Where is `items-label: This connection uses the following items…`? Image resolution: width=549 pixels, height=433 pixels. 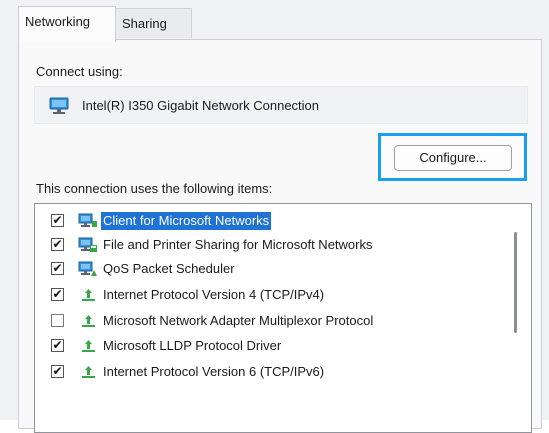 items-label: This connection uses the following items… is located at coordinates (154, 188).